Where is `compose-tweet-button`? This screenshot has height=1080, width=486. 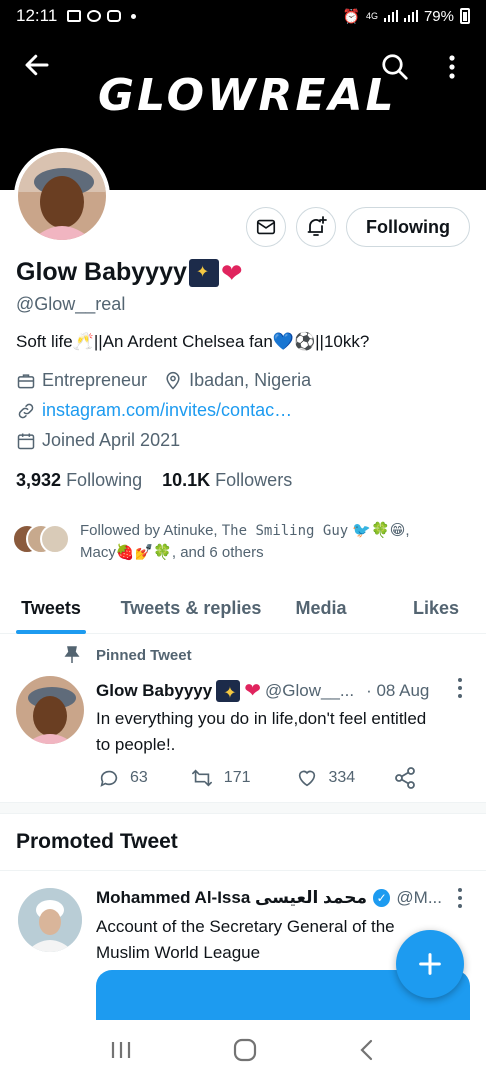
compose-tweet-button is located at coordinates (430, 964).